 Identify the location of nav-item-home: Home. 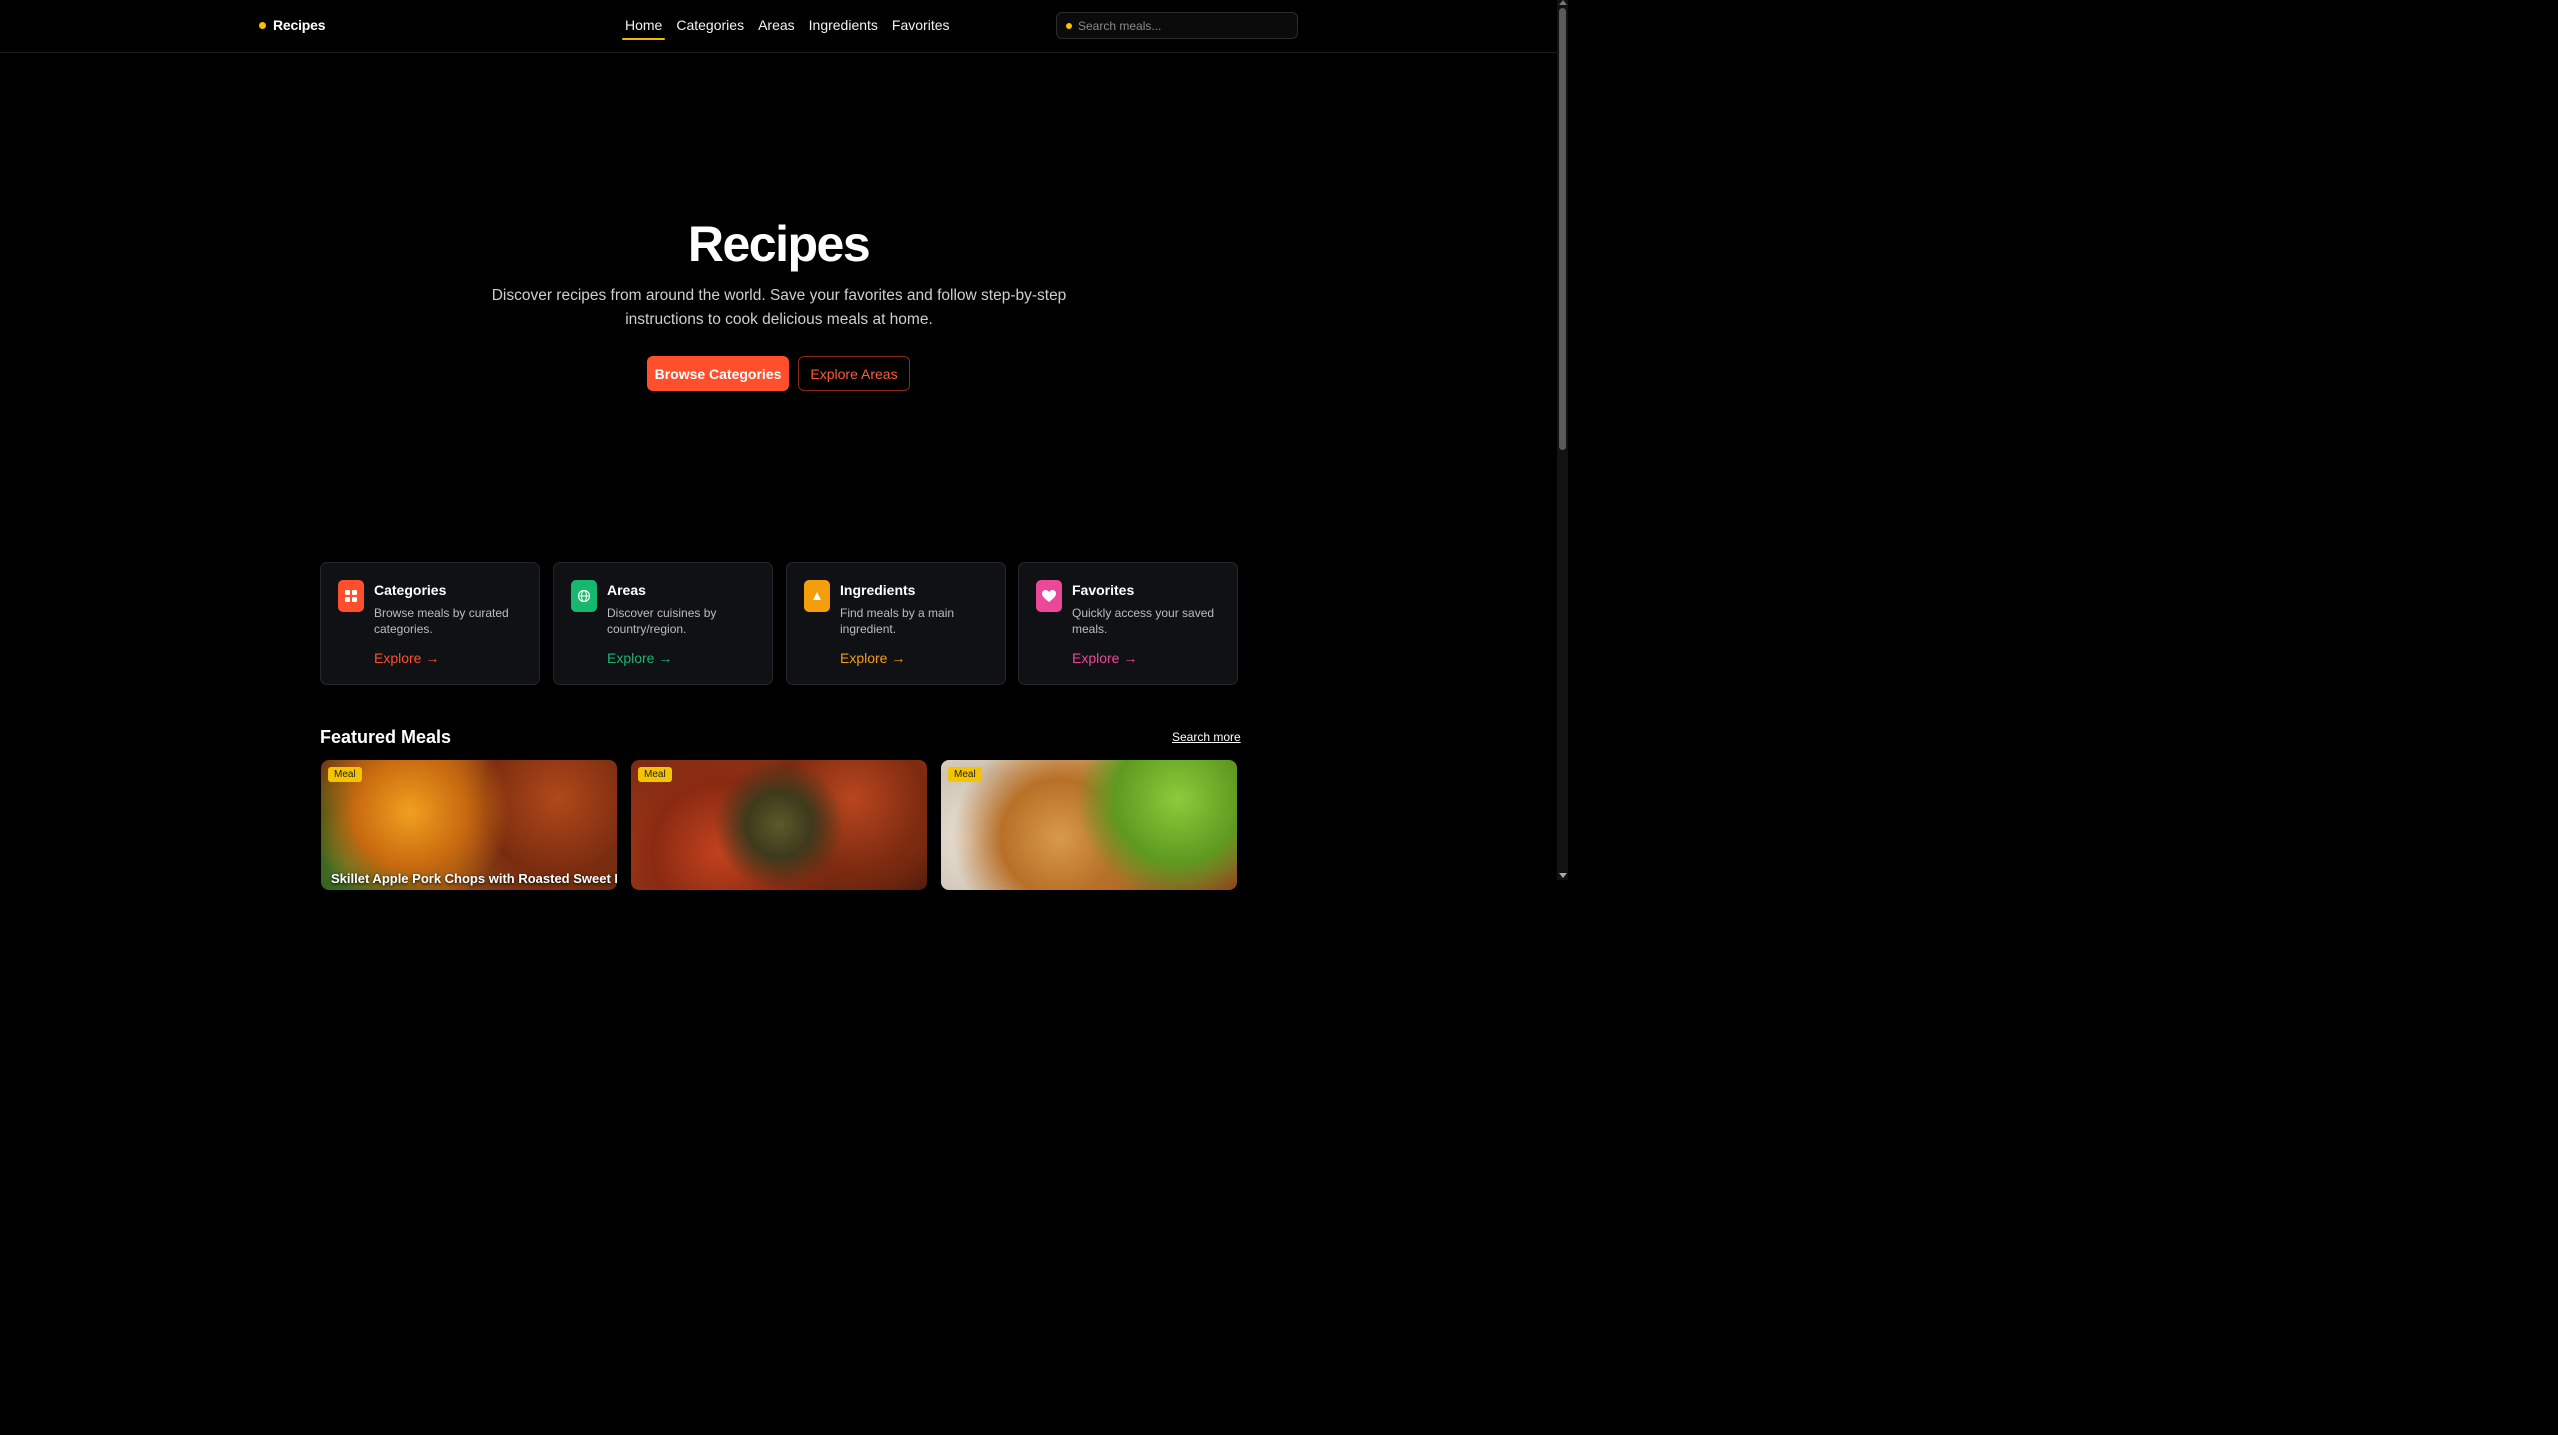
(644, 28).